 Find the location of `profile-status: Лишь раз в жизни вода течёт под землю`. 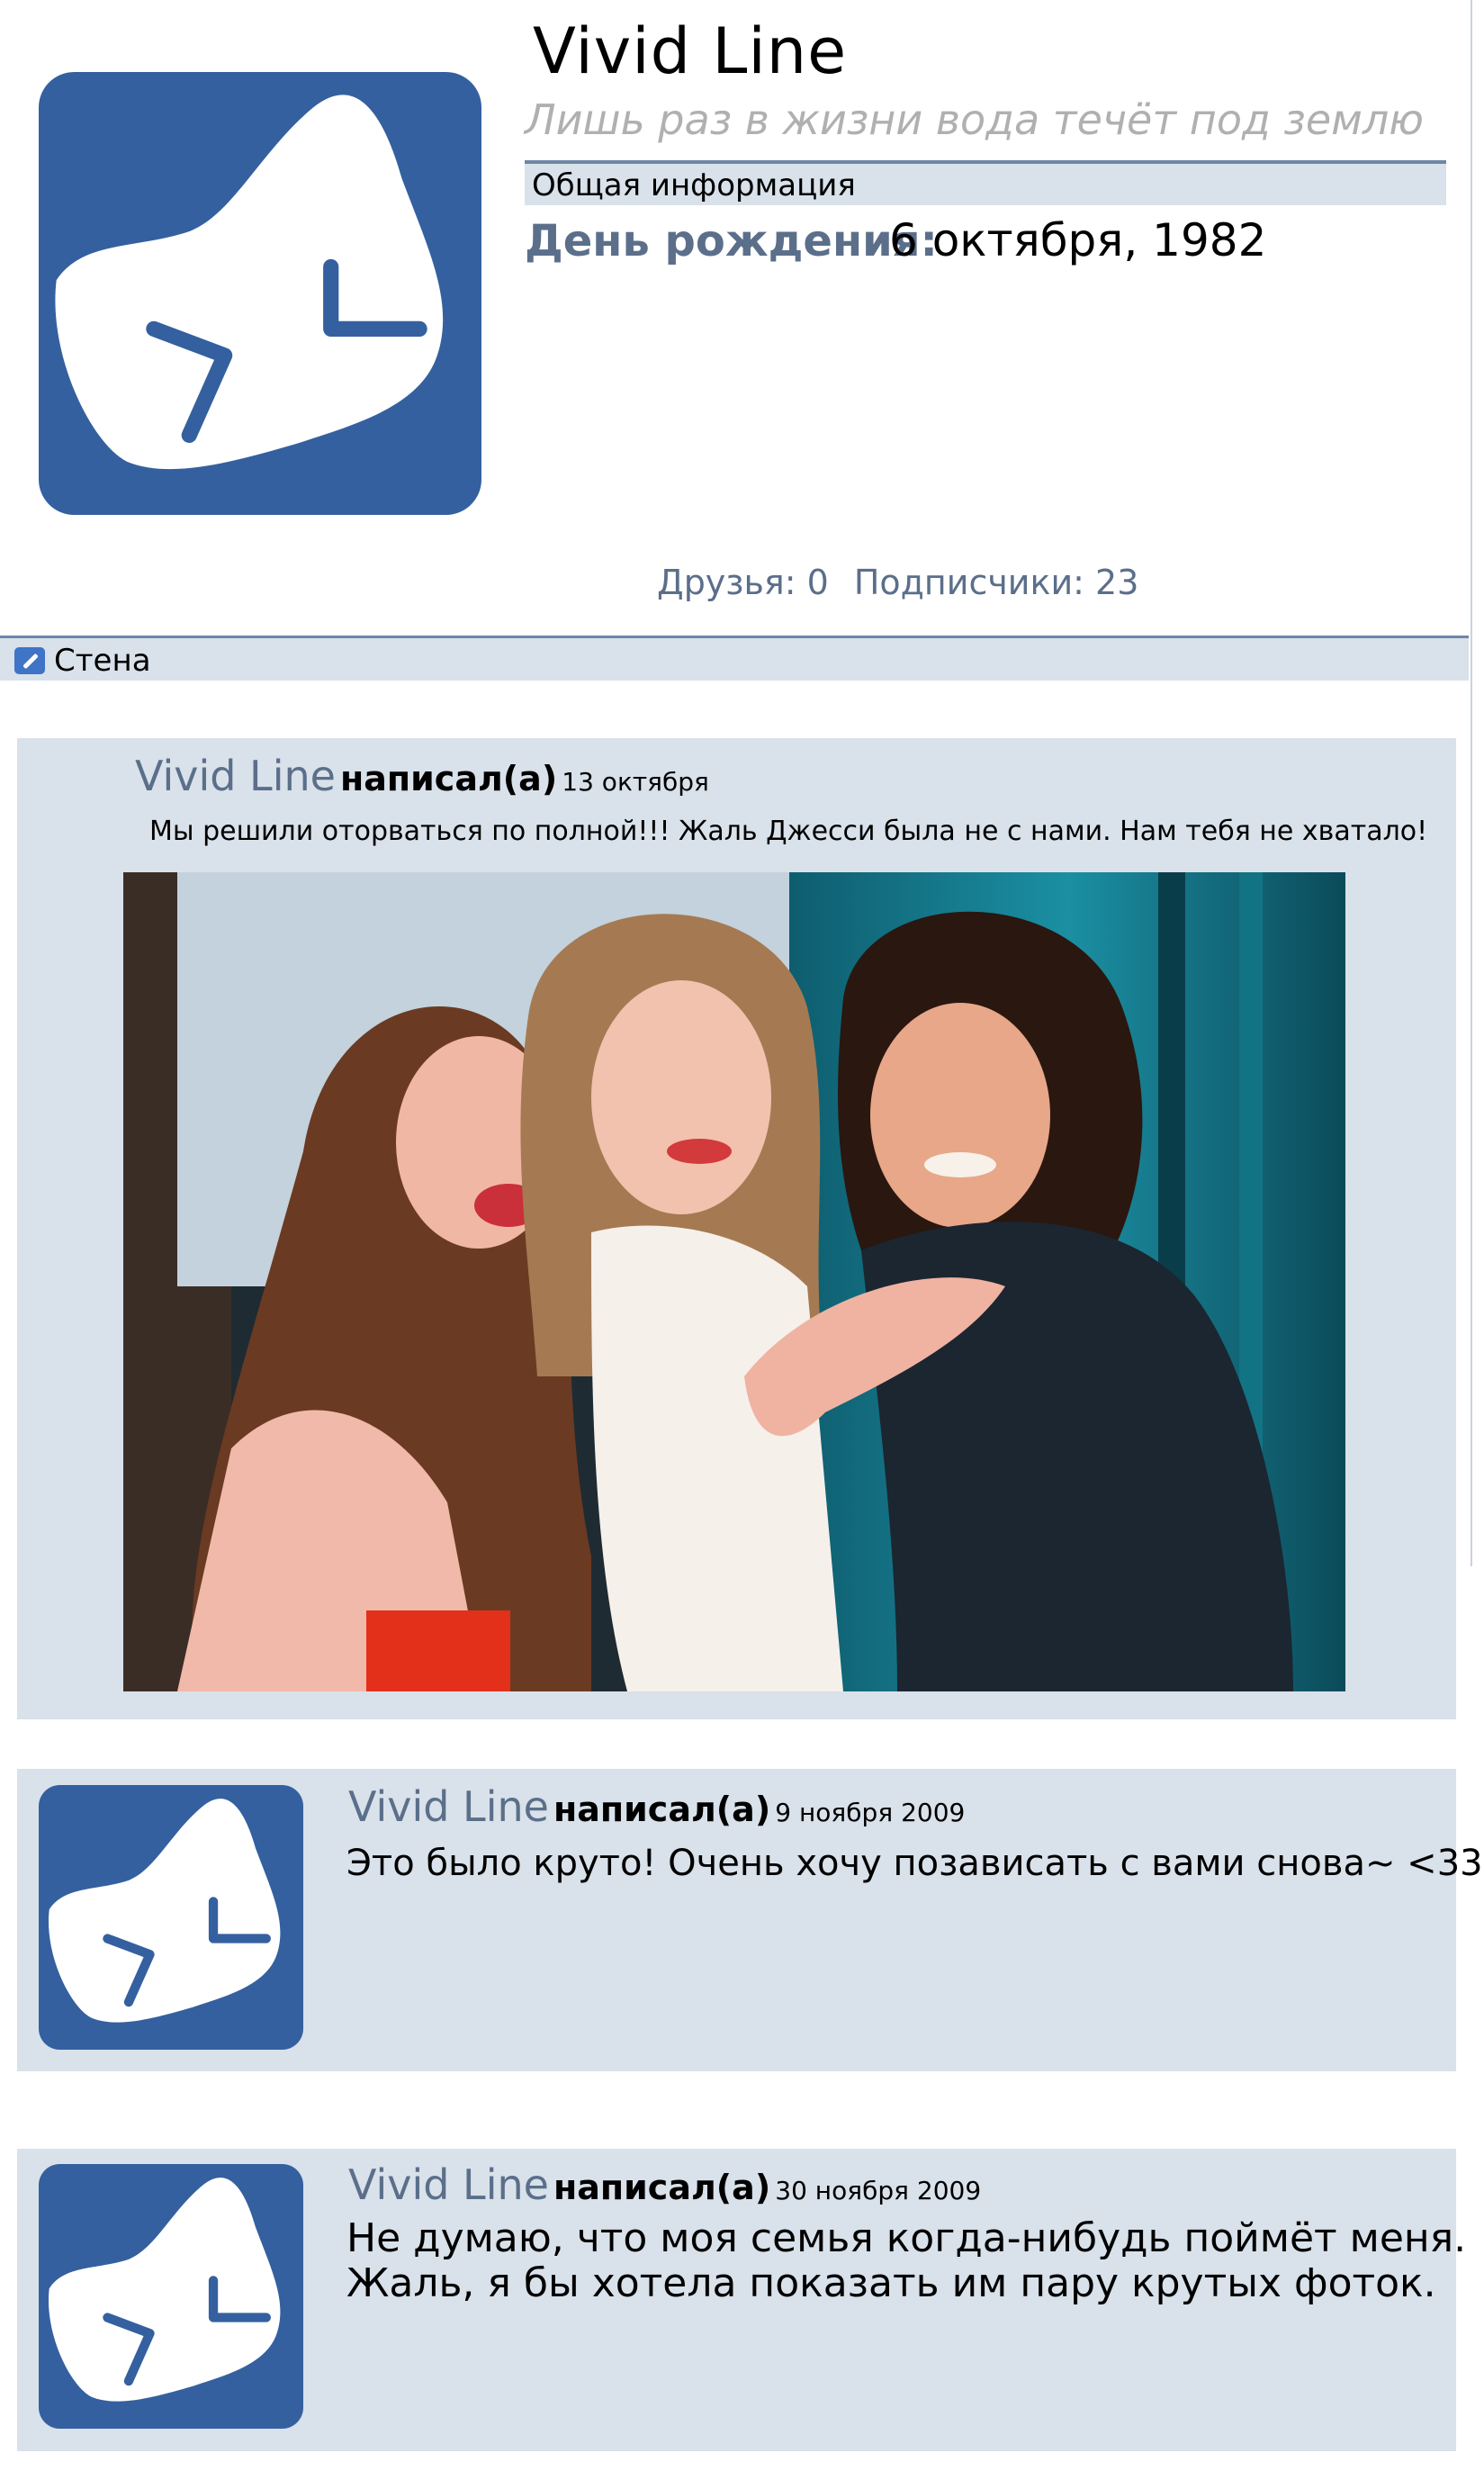

profile-status: Лишь раз в жизни вода течёт под землю is located at coordinates (974, 119).